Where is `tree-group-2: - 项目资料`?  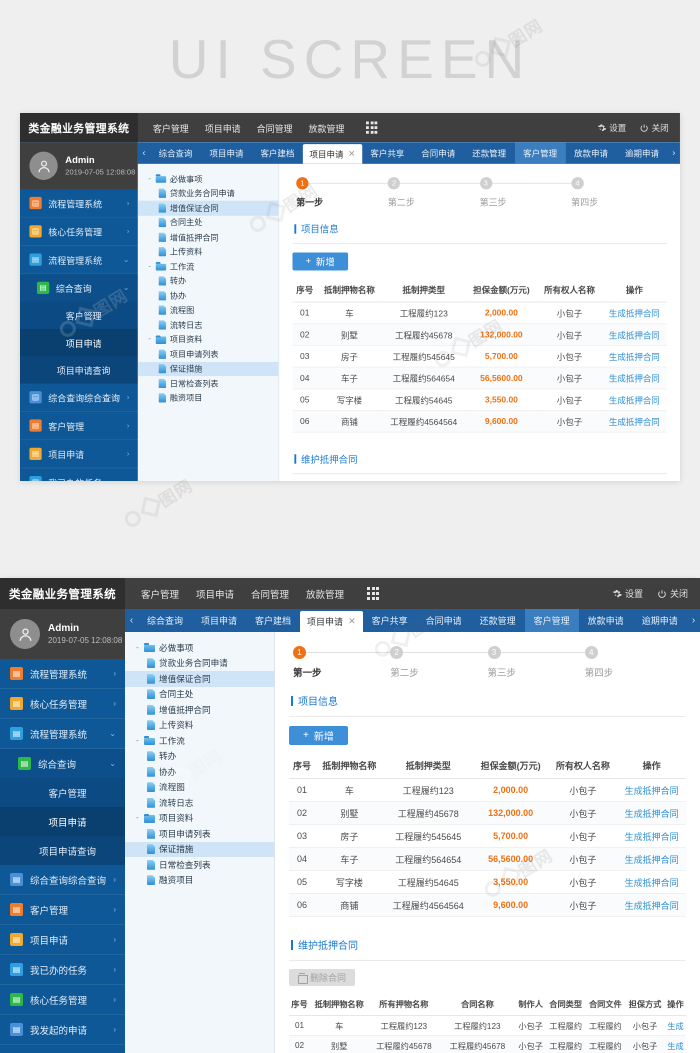
tree-group-2: - 项目资料 is located at coordinates (208, 339).